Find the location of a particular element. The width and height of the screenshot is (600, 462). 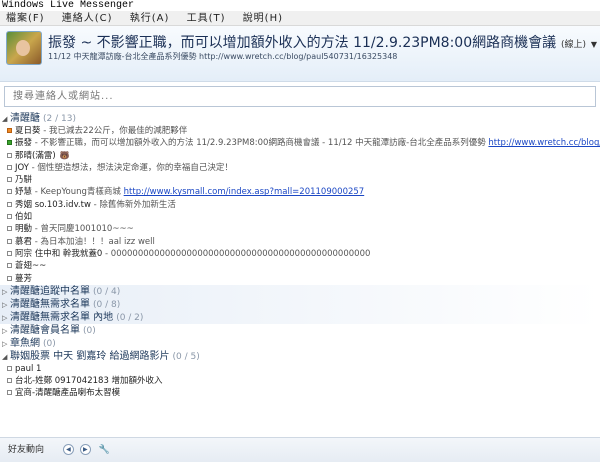

status-badge: (線上) is located at coordinates (573, 45).